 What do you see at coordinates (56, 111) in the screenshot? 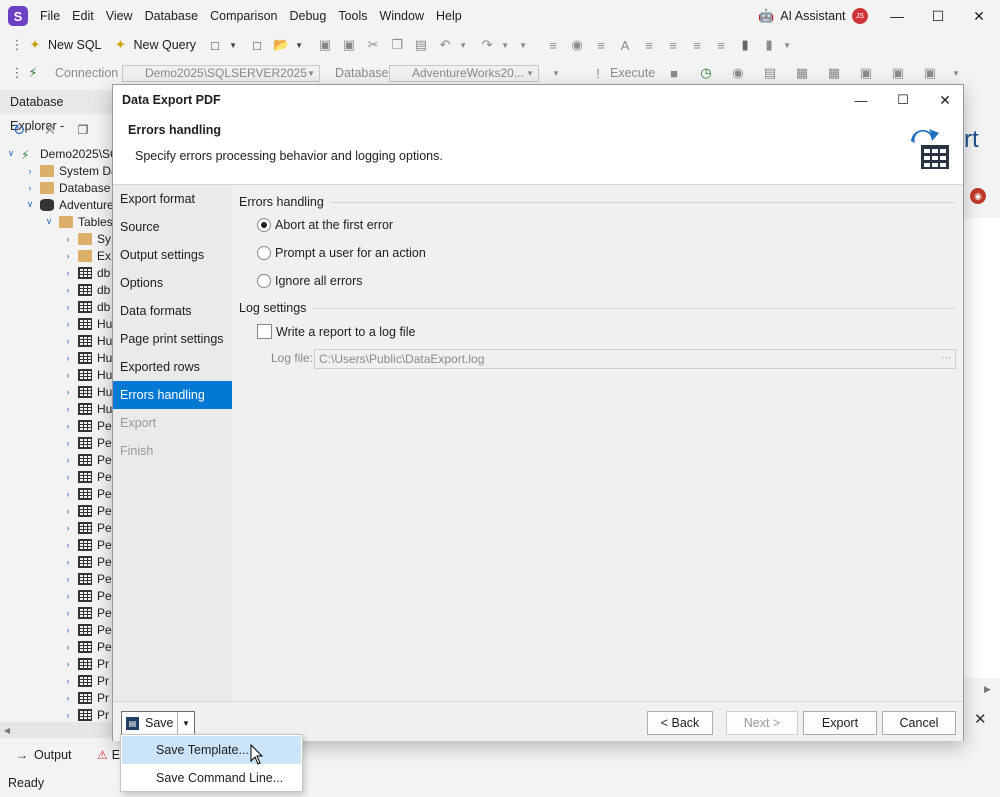
I see `explorer-header: Database Explorer -` at bounding box center [56, 111].